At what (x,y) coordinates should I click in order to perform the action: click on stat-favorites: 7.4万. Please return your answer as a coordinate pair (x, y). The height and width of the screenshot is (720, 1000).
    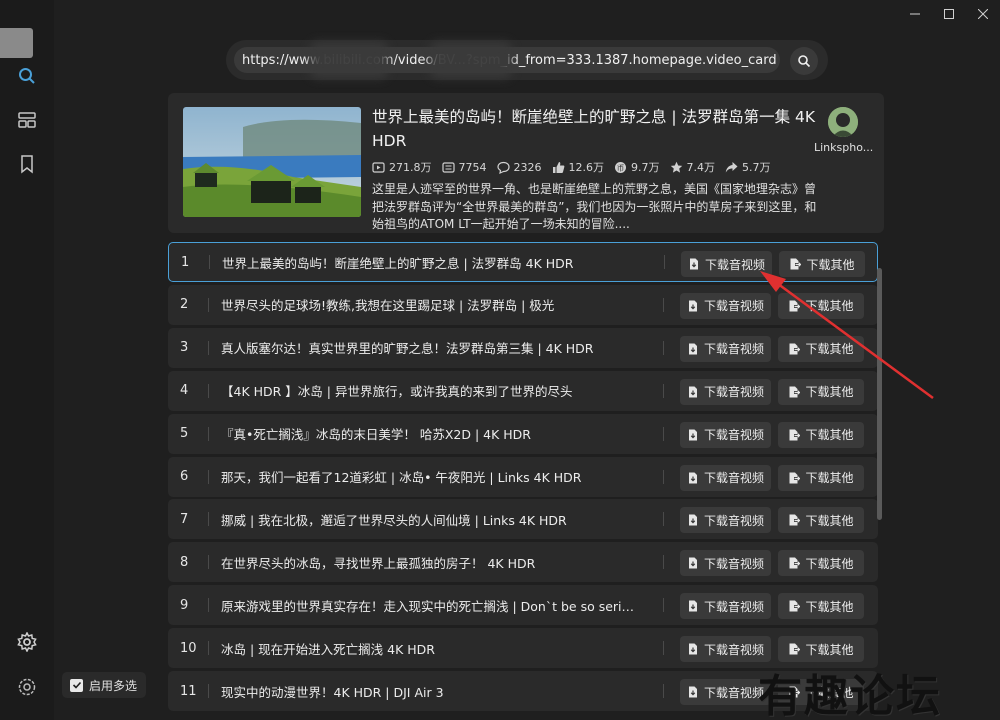
    Looking at the image, I should click on (692, 167).